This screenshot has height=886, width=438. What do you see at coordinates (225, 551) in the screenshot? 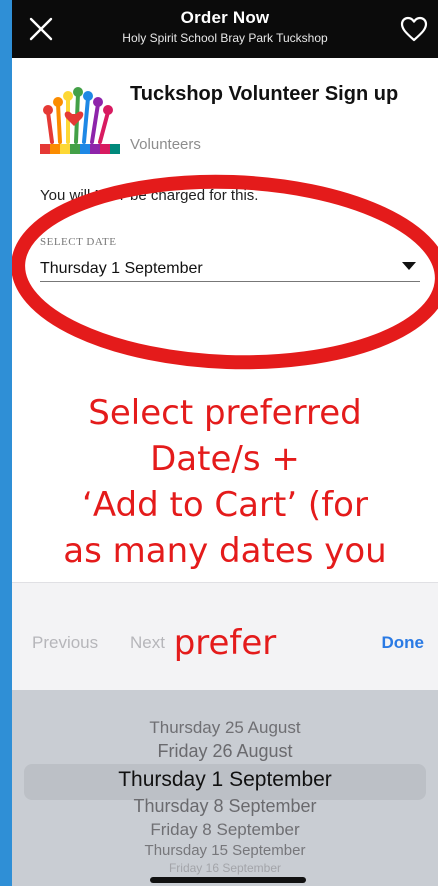
I see `instruction-line: as many dates you` at bounding box center [225, 551].